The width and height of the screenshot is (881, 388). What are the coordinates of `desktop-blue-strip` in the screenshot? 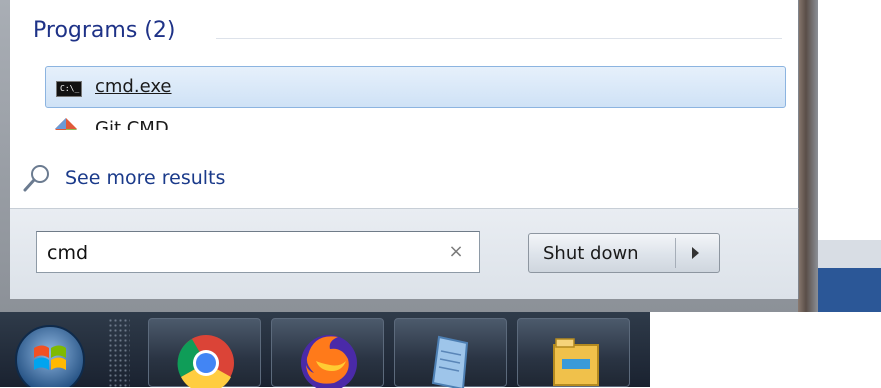 It's located at (849, 290).